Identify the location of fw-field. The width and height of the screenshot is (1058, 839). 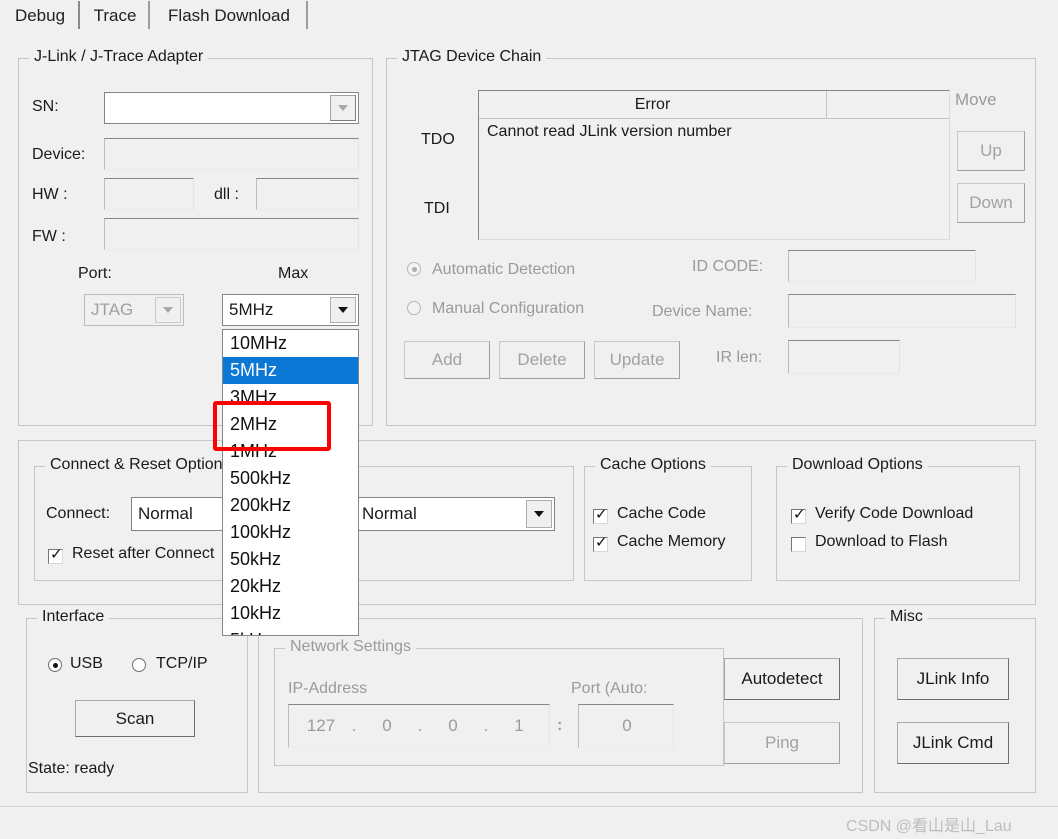
(231, 234).